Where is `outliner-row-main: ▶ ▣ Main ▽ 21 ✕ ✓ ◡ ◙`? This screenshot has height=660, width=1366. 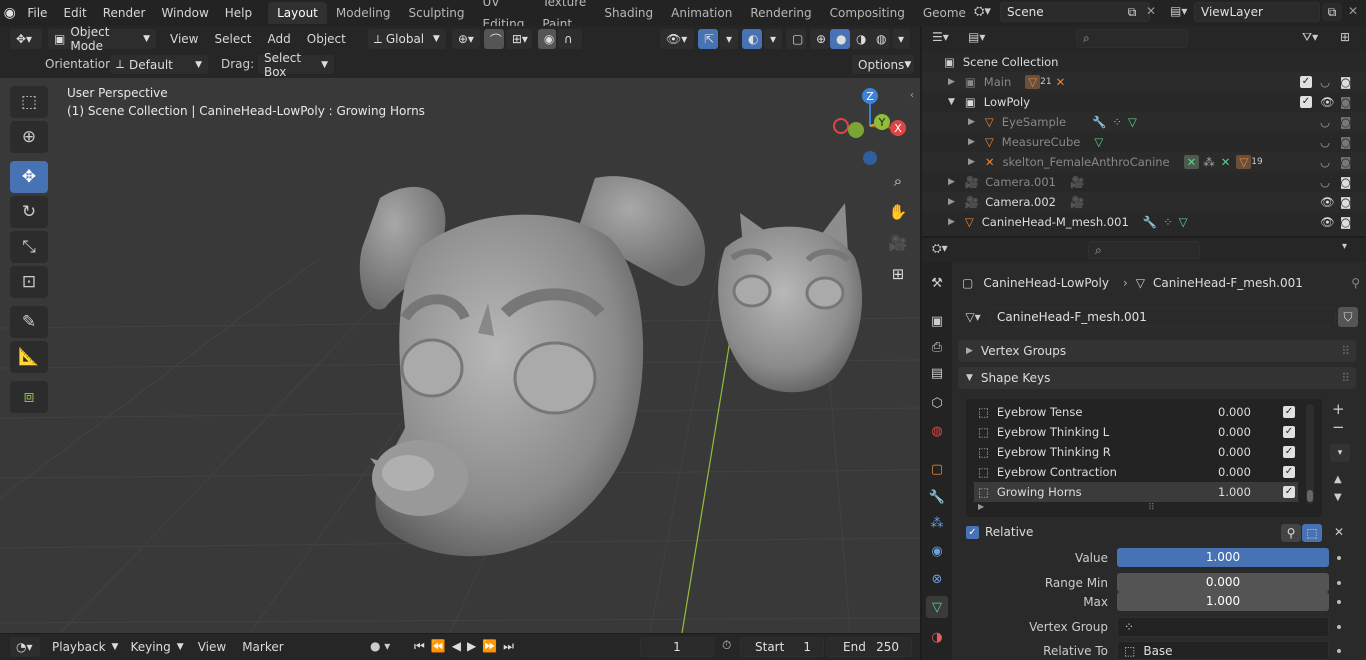 outliner-row-main: ▶ ▣ Main ▽ 21 ✕ ✓ ◡ ◙ is located at coordinates (1144, 82).